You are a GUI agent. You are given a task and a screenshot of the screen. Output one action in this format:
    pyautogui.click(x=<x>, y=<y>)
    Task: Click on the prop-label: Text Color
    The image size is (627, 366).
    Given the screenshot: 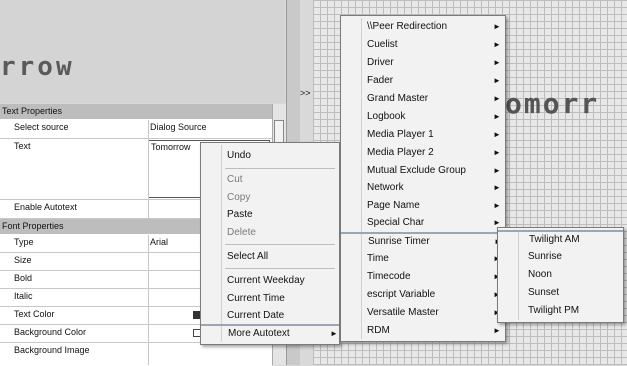 What is the action you would take?
    pyautogui.click(x=34, y=314)
    